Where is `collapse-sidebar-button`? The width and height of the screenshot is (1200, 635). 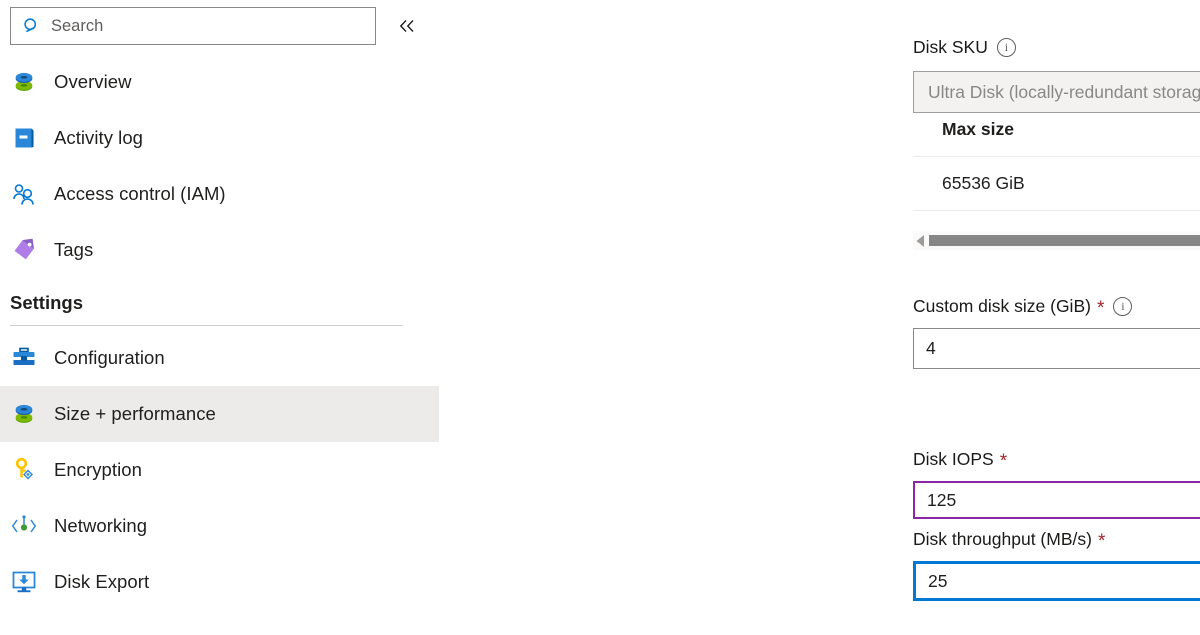
collapse-sidebar-button is located at coordinates (407, 26).